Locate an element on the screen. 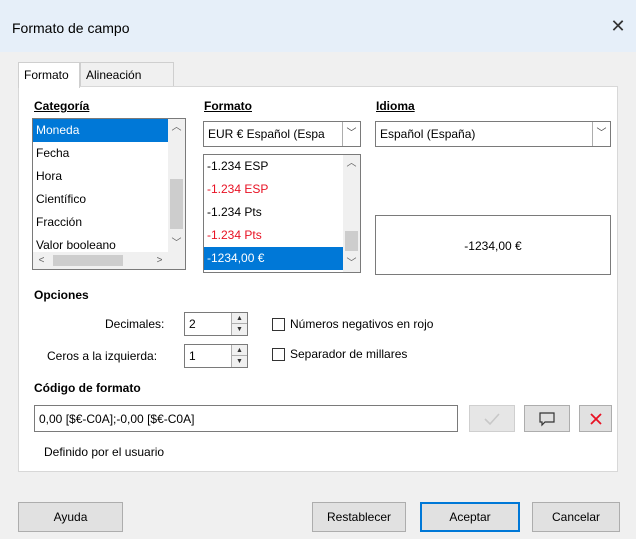  categoria-item-fraccion: Fracción is located at coordinates (109, 222).